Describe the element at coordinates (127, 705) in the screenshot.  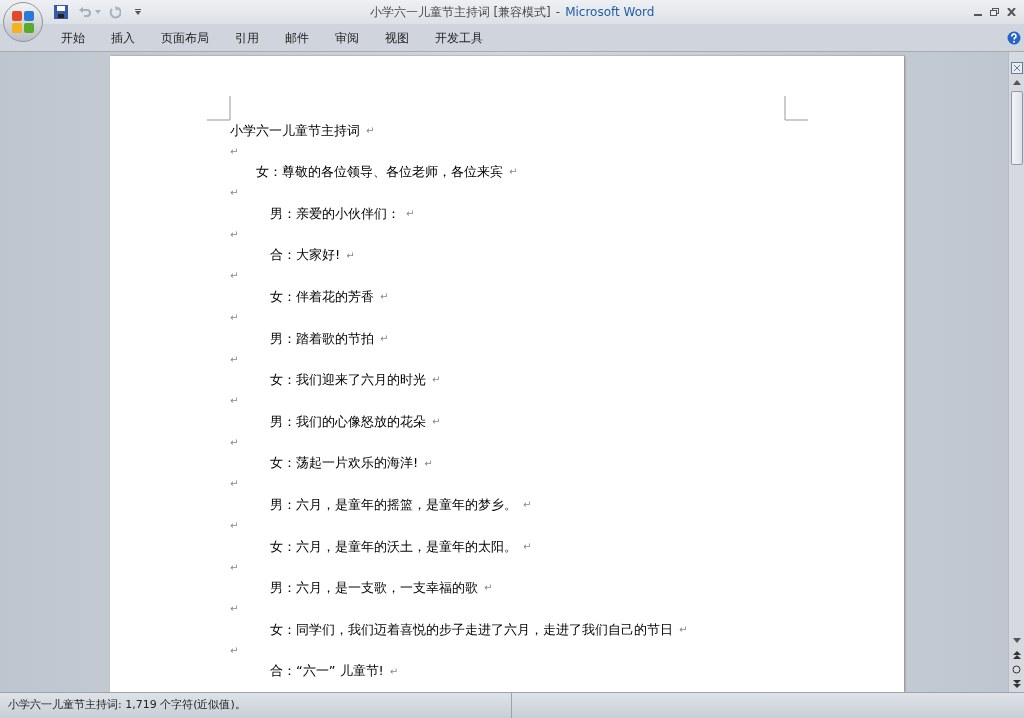
I see `status-text: 小学六一儿童节主持词: 1,719 个字符(近似值)。` at that location.